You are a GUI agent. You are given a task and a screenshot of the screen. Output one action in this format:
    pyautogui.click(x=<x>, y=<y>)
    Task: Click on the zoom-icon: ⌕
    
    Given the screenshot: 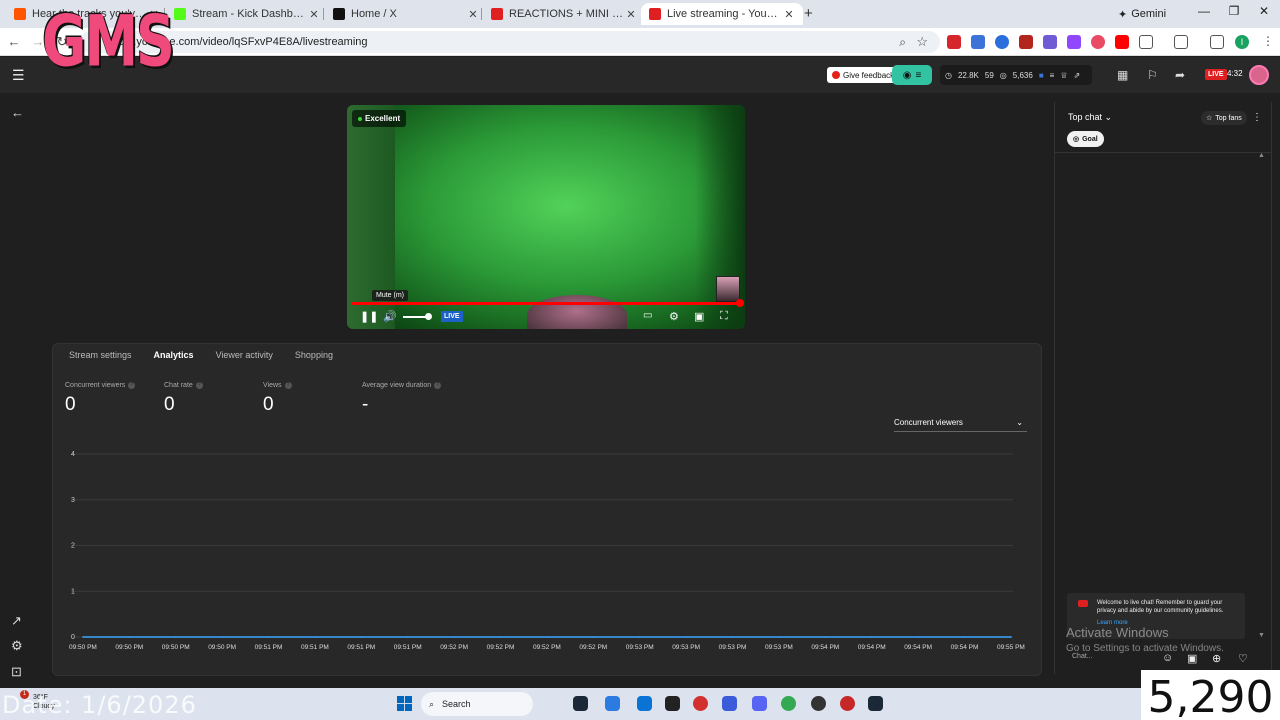 What is the action you would take?
    pyautogui.click(x=902, y=42)
    